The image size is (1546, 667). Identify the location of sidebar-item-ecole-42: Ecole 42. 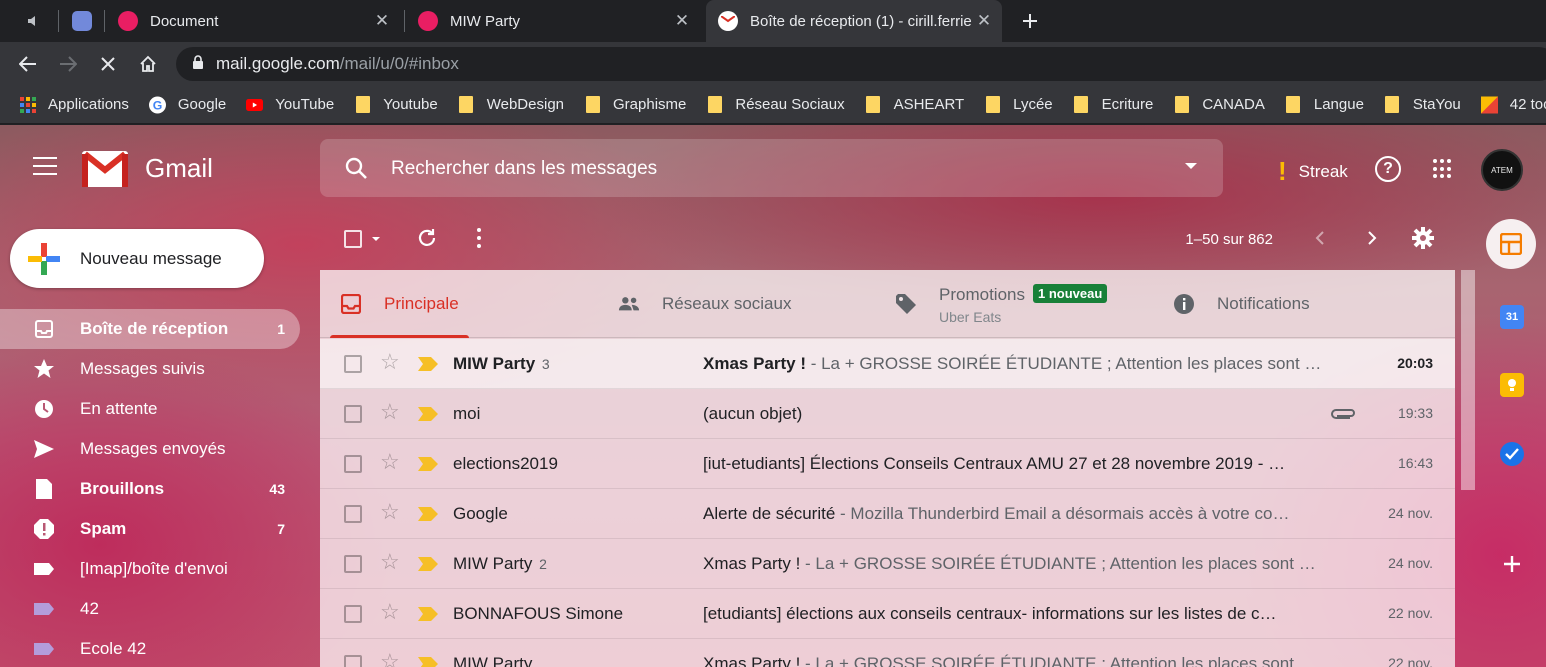
(150, 648).